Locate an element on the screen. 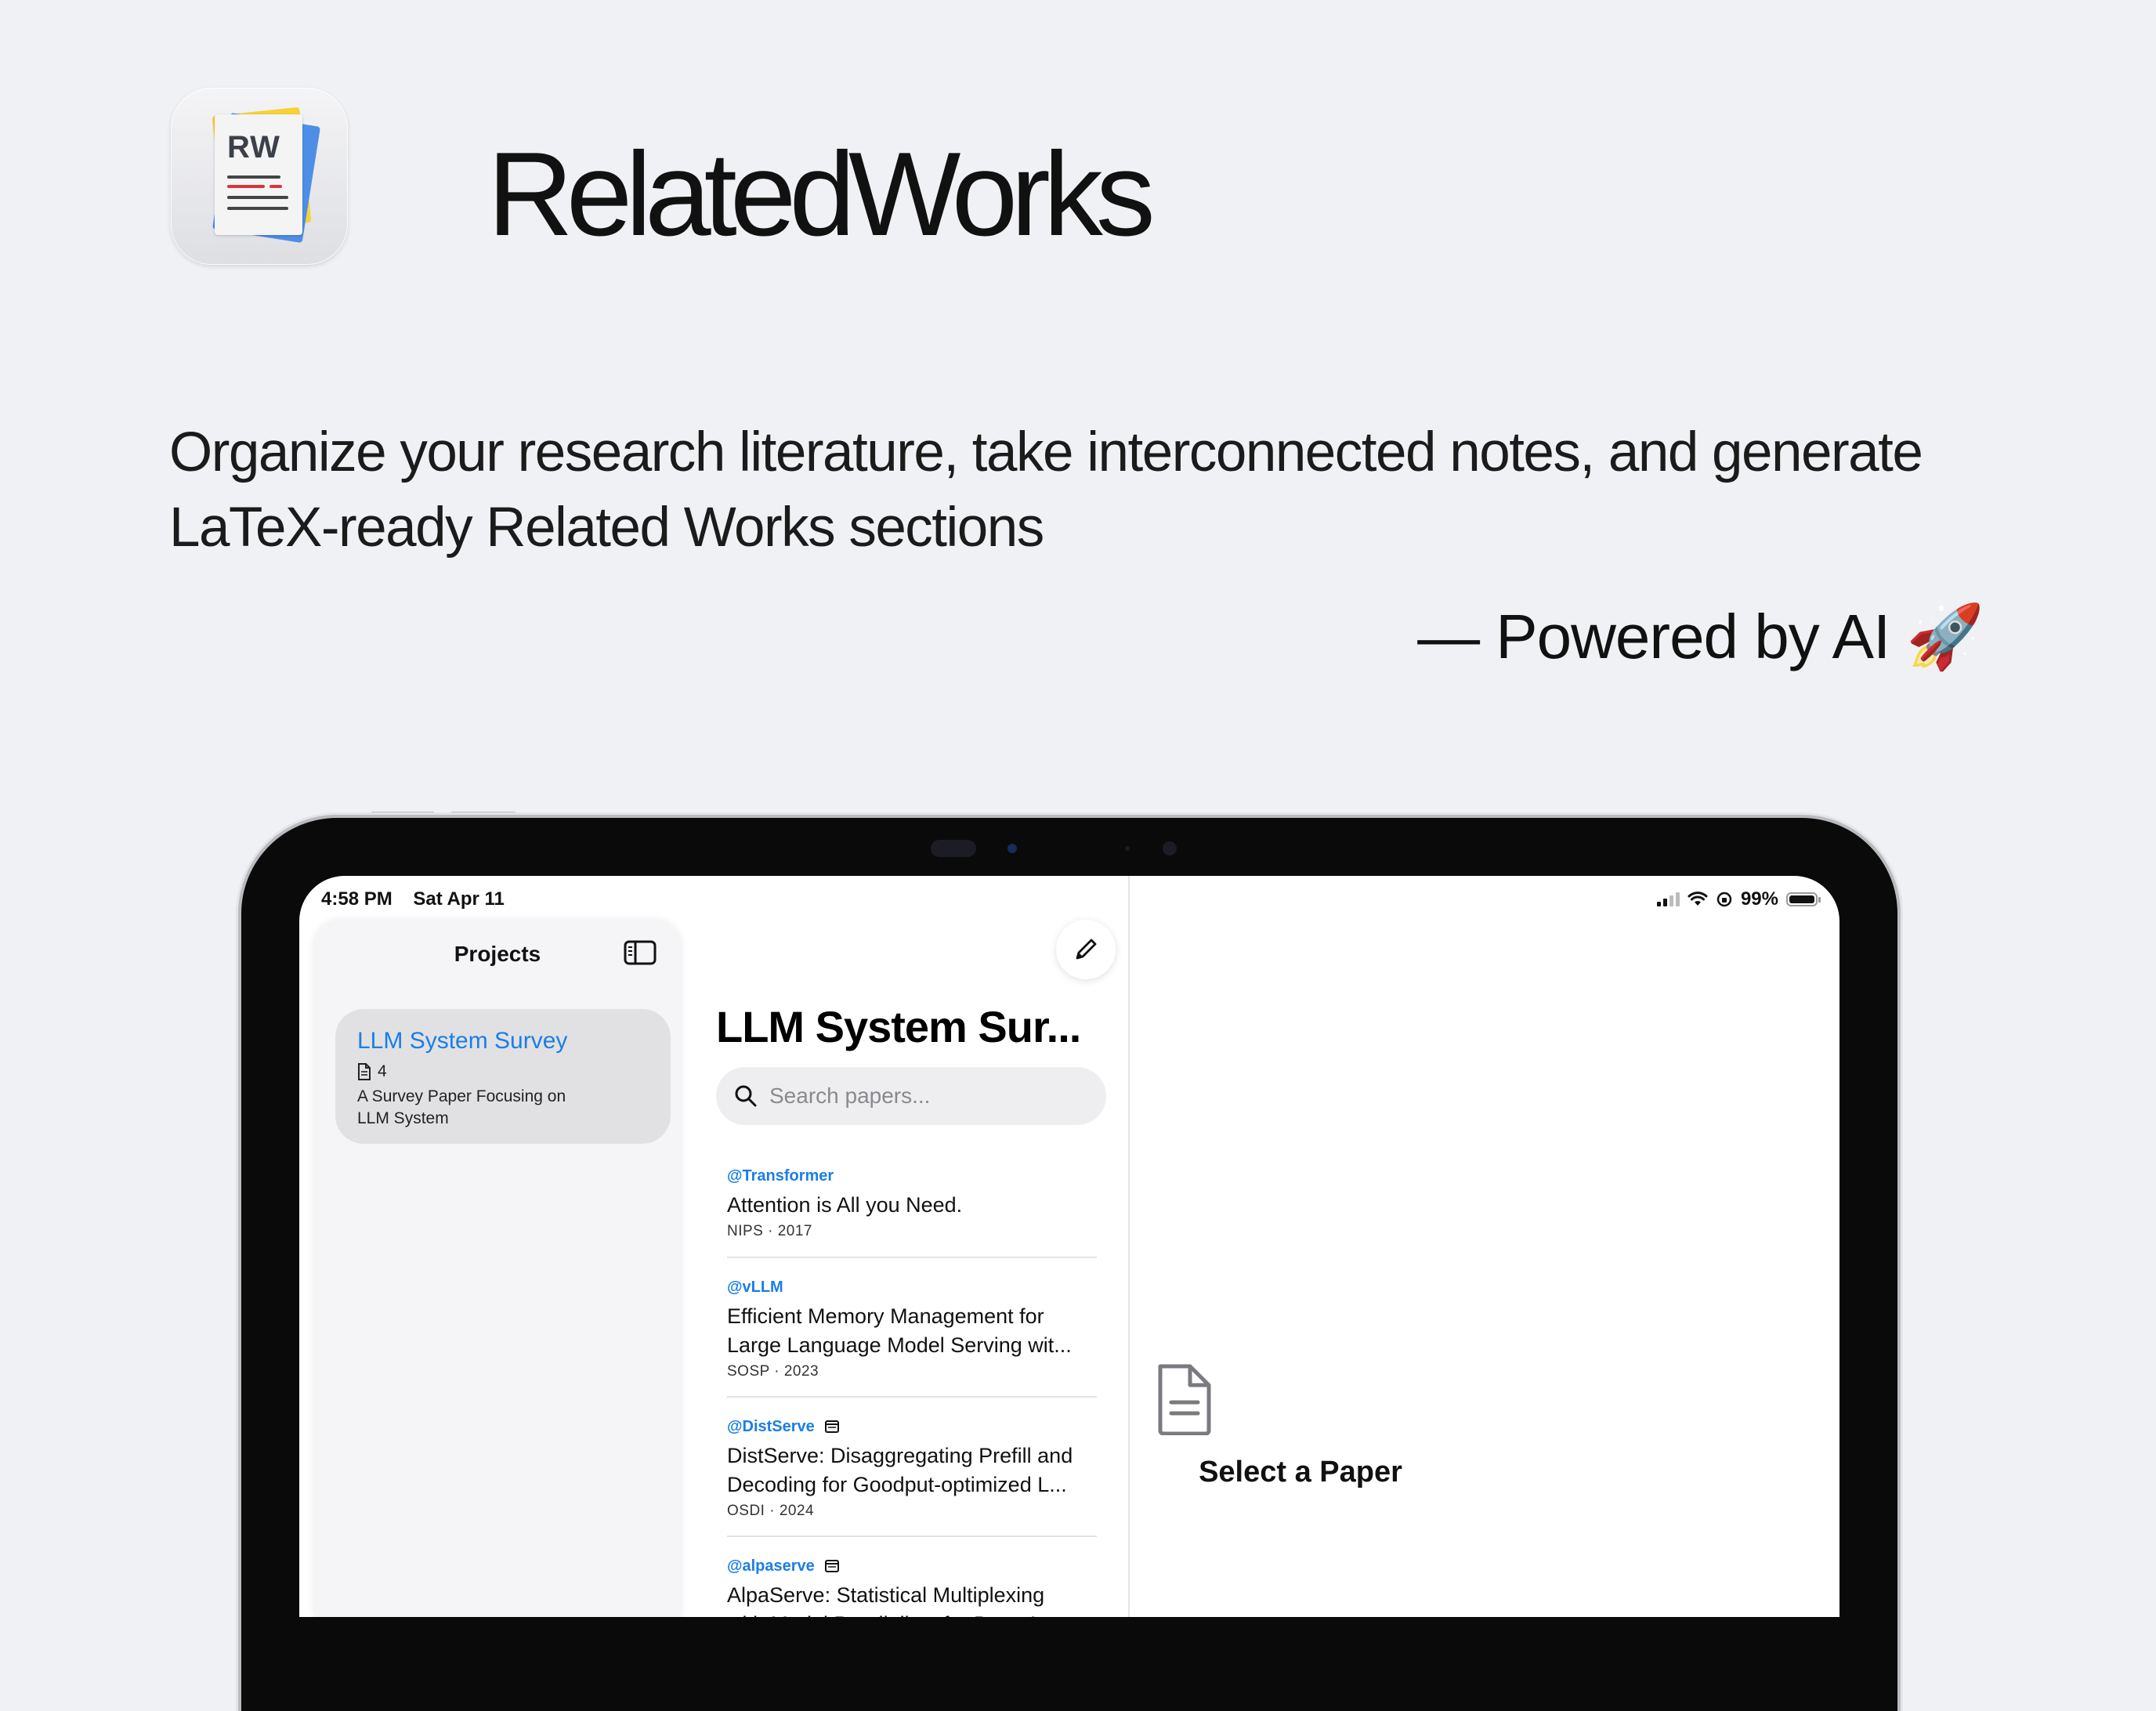 This screenshot has height=1711, width=2156. paper-title-line: Efficient Memory Management for is located at coordinates (885, 1316).